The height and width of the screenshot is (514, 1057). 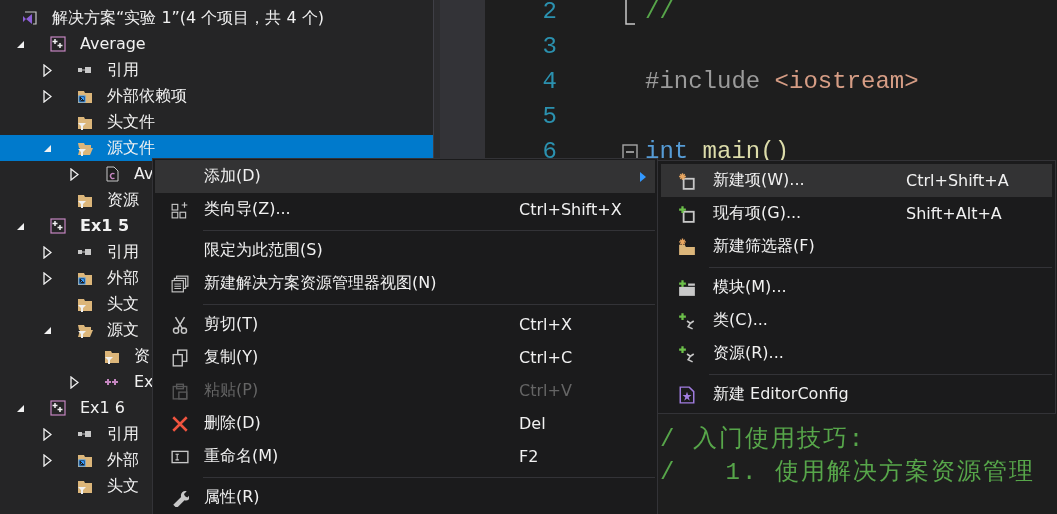 What do you see at coordinates (529, 456) in the screenshot?
I see `shortcut-label: F2` at bounding box center [529, 456].